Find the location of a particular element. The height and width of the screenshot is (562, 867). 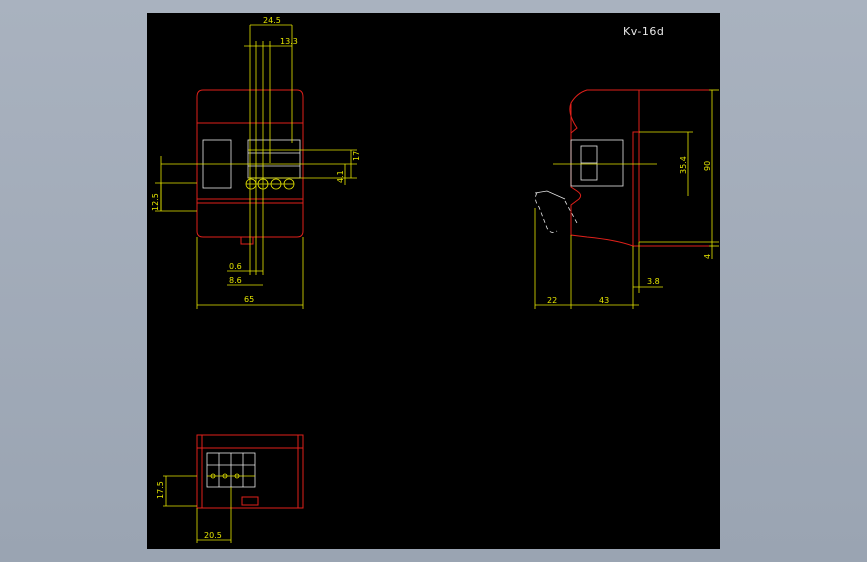

dim-17: 17 is located at coordinates (356, 156).